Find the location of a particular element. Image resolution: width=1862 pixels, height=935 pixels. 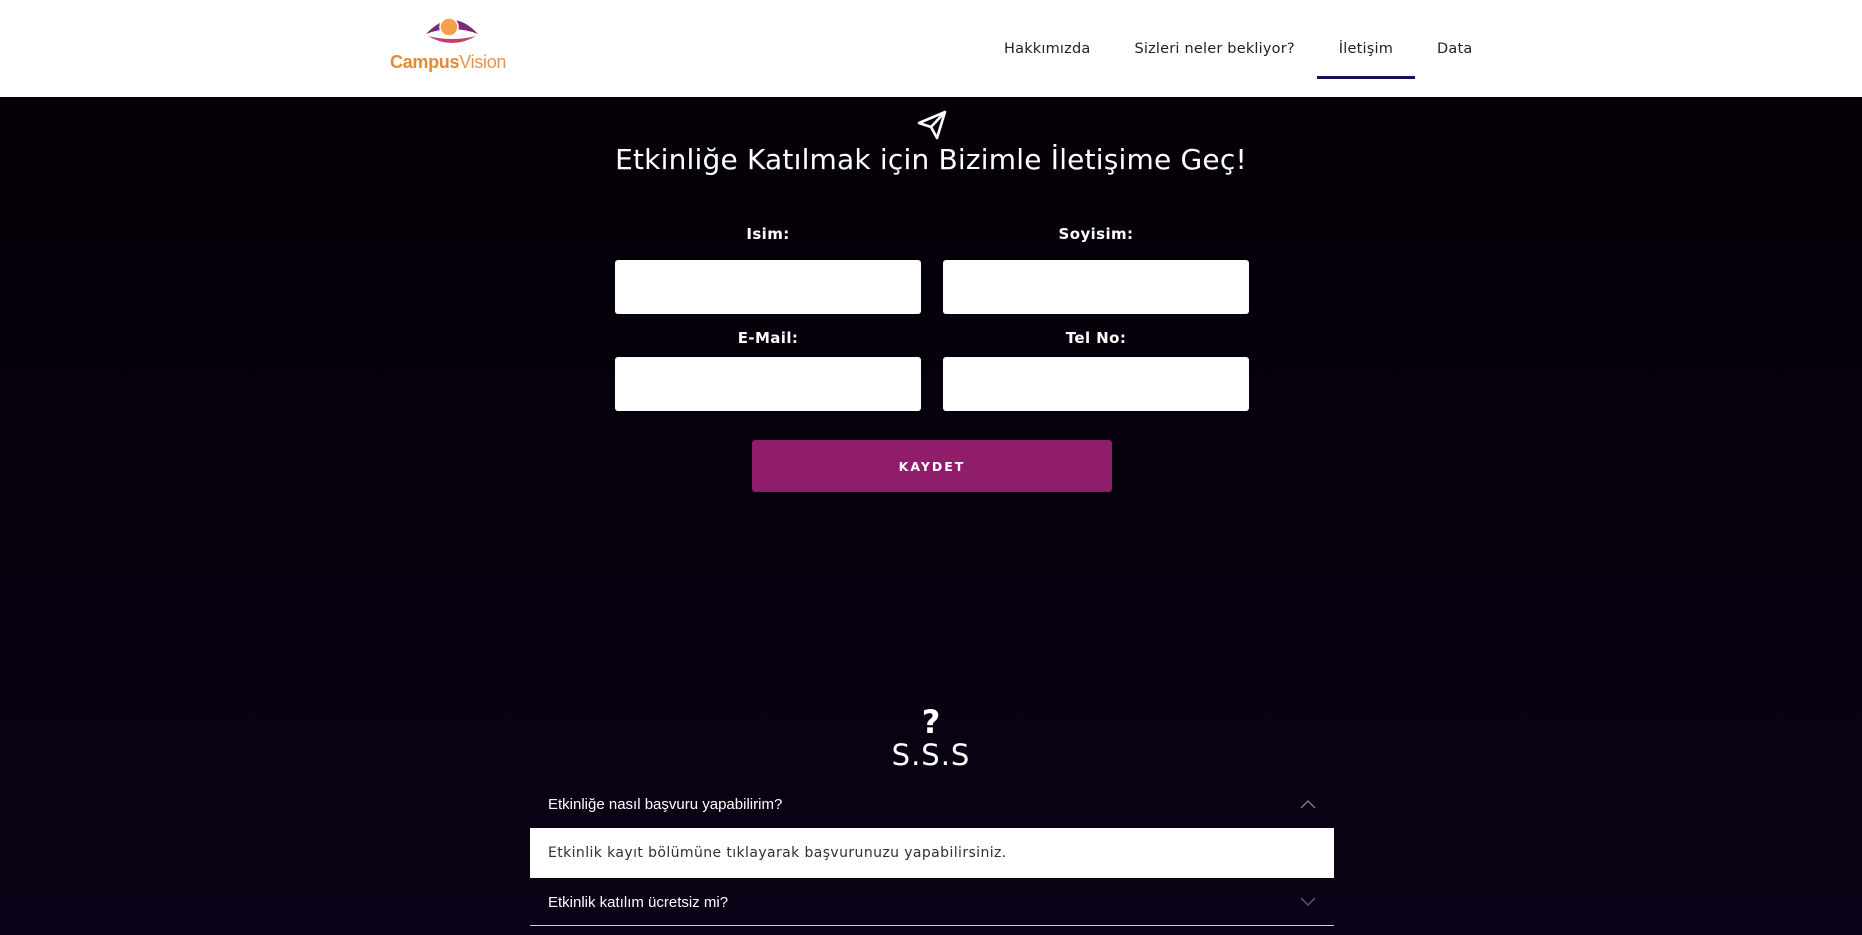

nav-link-iletisim: İletişim is located at coordinates (1366, 48).